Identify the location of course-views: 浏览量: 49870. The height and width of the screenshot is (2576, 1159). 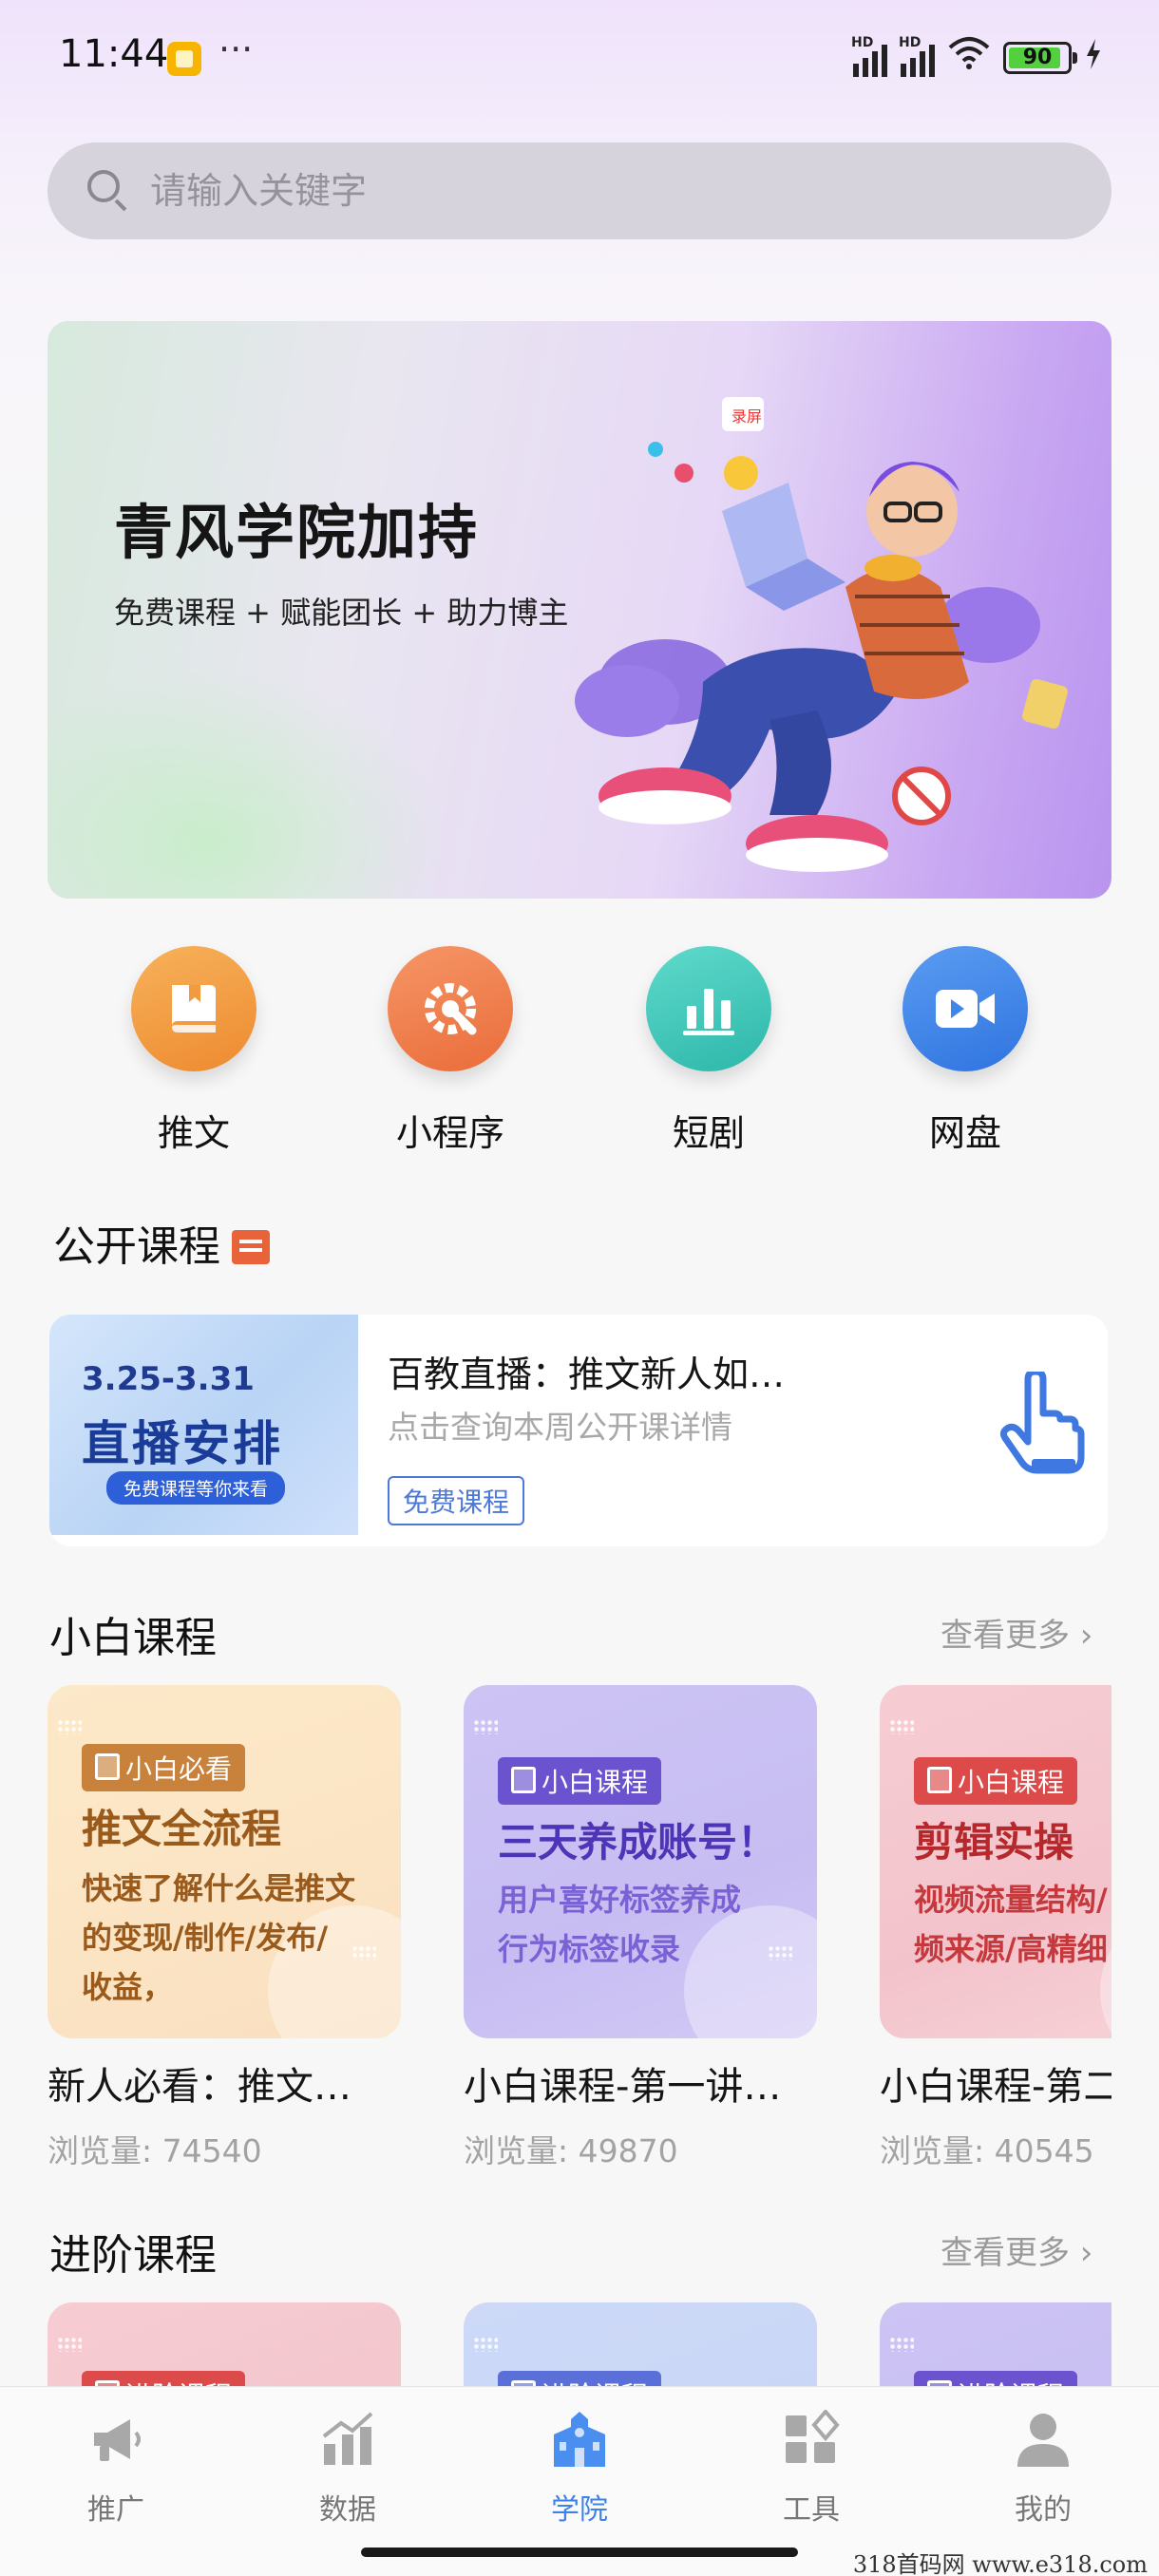
(571, 2150).